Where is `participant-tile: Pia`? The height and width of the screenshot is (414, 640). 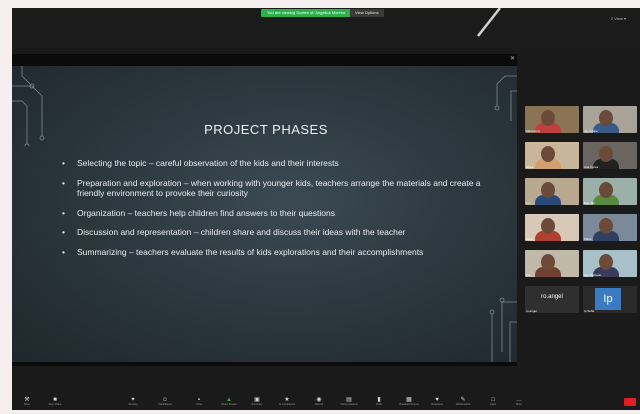
participant-tile: Pia is located at coordinates (552, 263).